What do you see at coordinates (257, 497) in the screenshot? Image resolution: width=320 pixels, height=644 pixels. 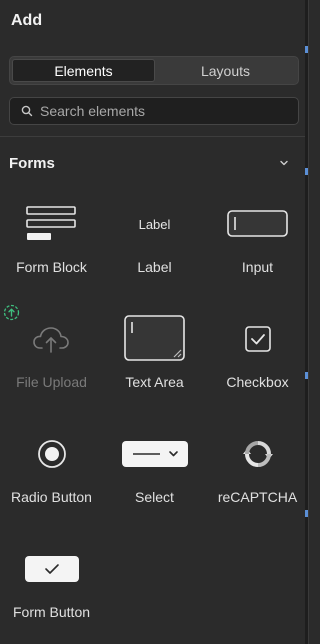 I see `element-label: reCAPTCHA` at bounding box center [257, 497].